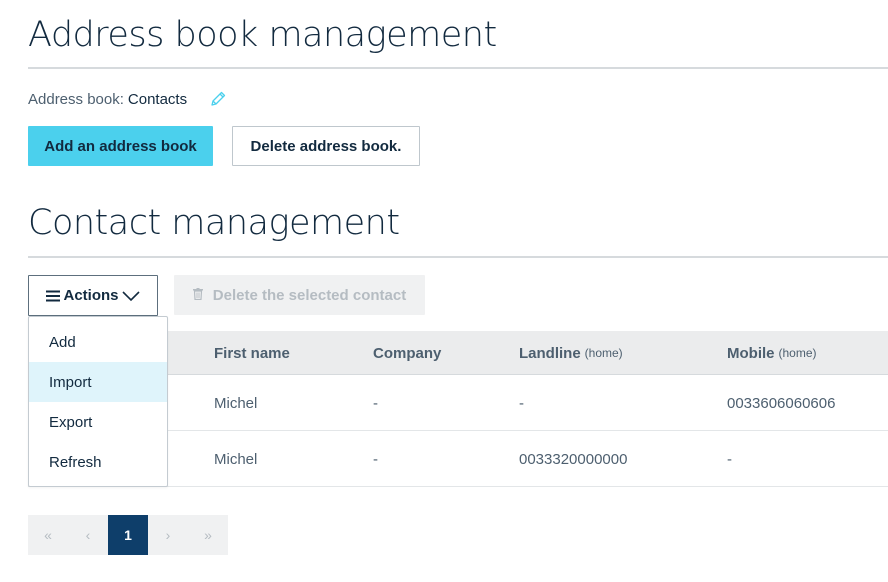 This screenshot has height=582, width=888. What do you see at coordinates (98, 422) in the screenshot?
I see `menu-item-export: Export` at bounding box center [98, 422].